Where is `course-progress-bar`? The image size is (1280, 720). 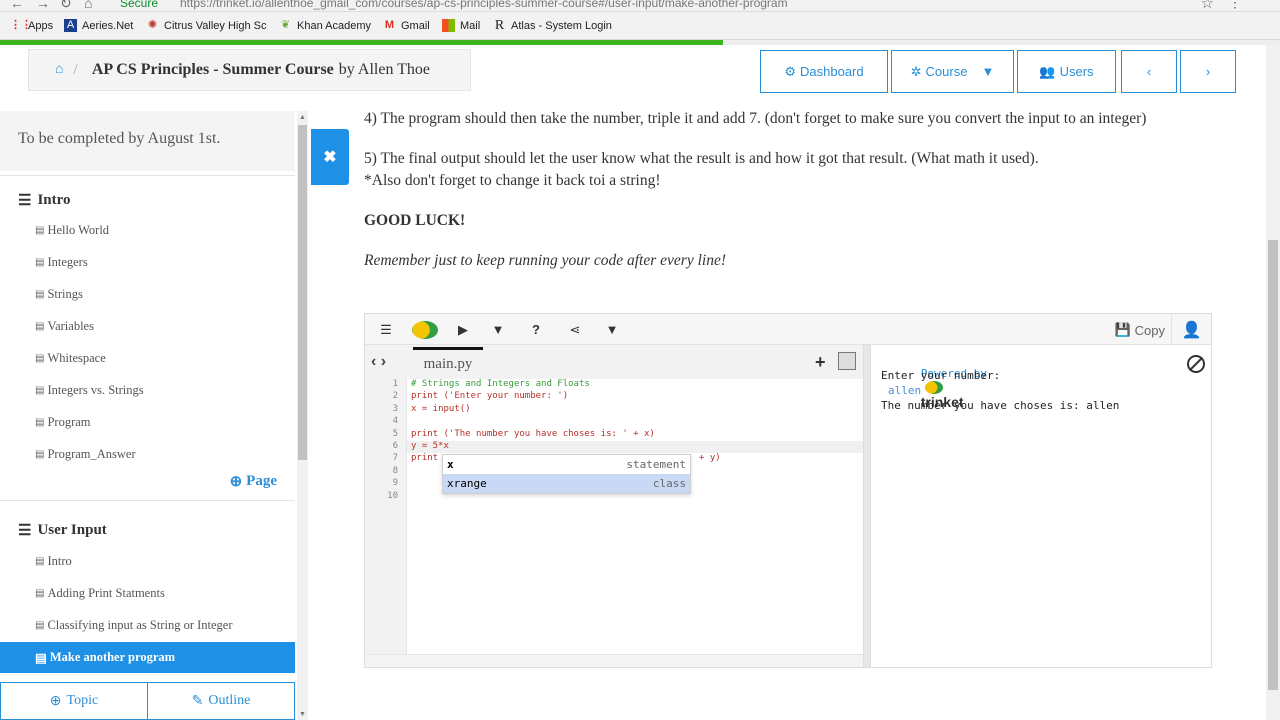 course-progress-bar is located at coordinates (640, 42).